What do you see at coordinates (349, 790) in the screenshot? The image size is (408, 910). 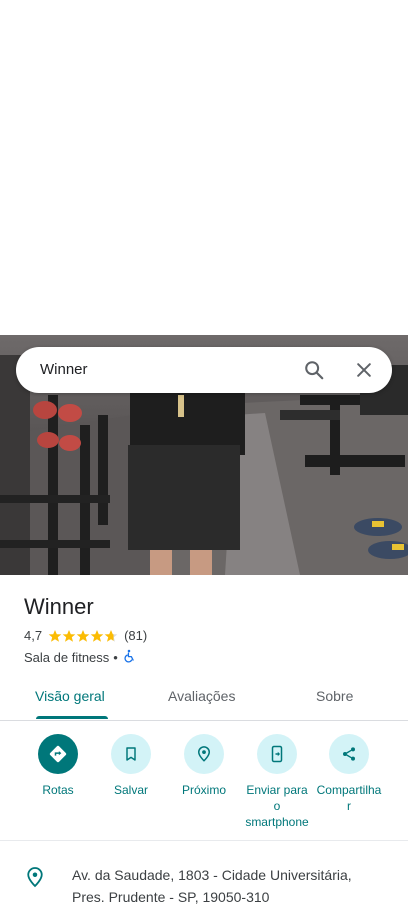 I see `share-label-line-1: Compartilha` at bounding box center [349, 790].